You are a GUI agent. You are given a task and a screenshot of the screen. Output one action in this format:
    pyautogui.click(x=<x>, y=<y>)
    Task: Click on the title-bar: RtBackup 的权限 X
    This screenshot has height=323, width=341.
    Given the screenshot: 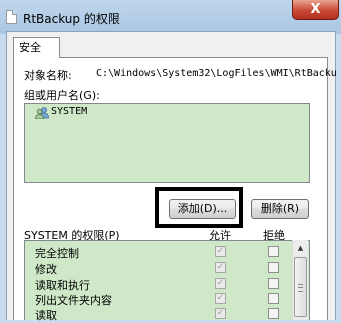 What is the action you would take?
    pyautogui.click(x=170, y=17)
    